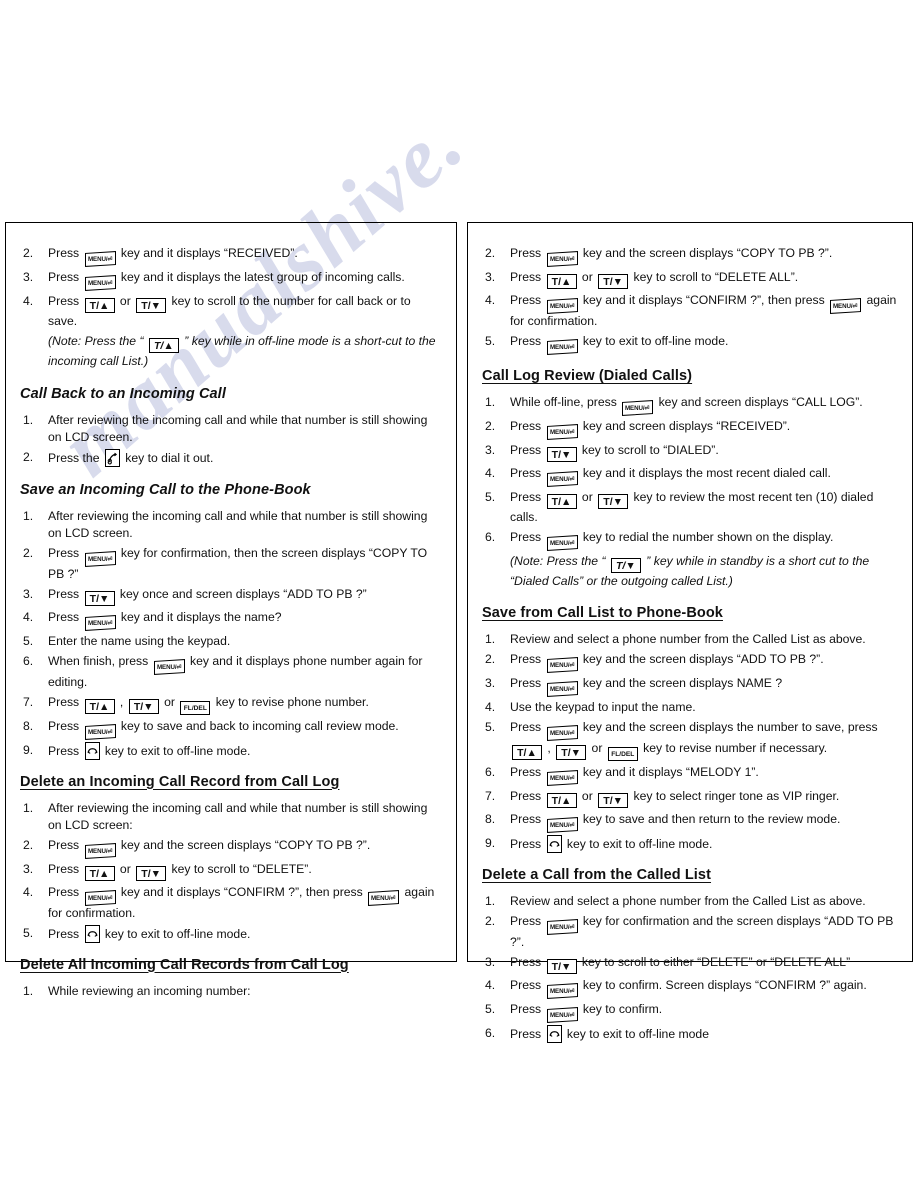 The width and height of the screenshot is (918, 1188). I want to click on step-item: 3. Press T/▼ key to scroll to “DIALED”., so click(690, 452).